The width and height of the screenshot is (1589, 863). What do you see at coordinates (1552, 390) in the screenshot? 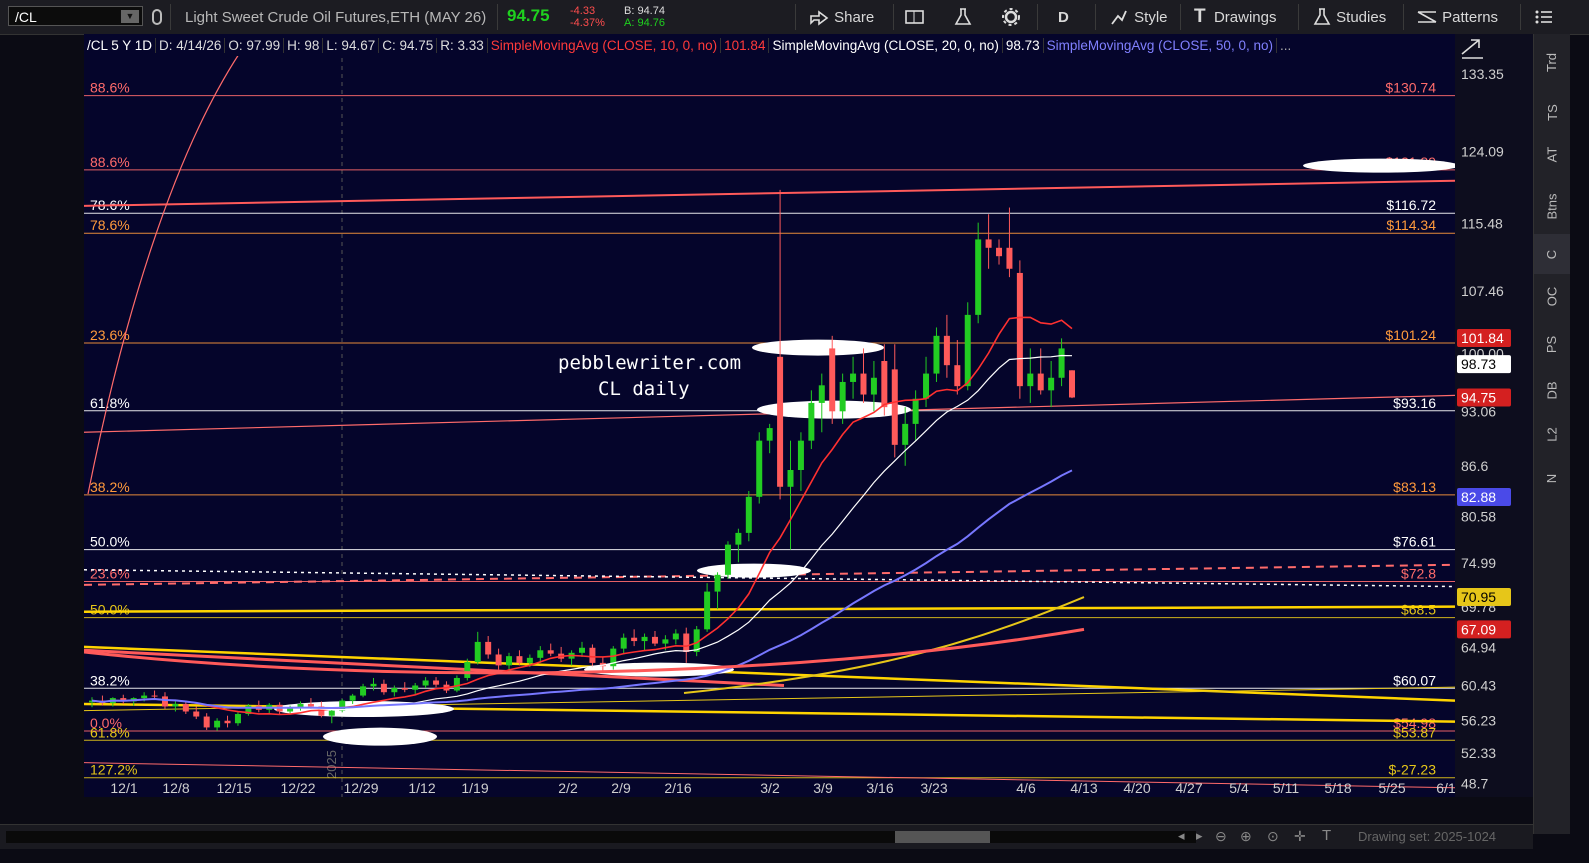
I see `side-tab-db: DB` at bounding box center [1552, 390].